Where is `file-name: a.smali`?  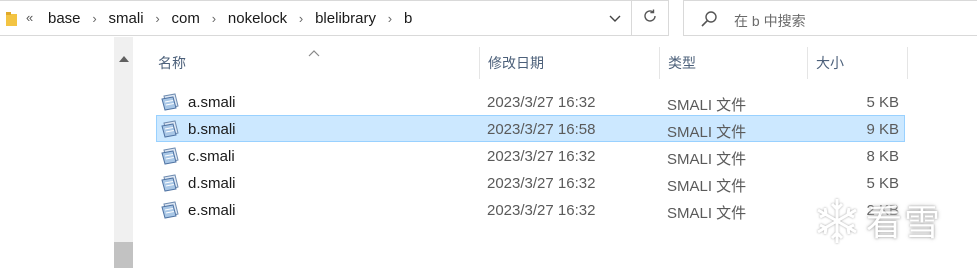 file-name: a.smali is located at coordinates (212, 102).